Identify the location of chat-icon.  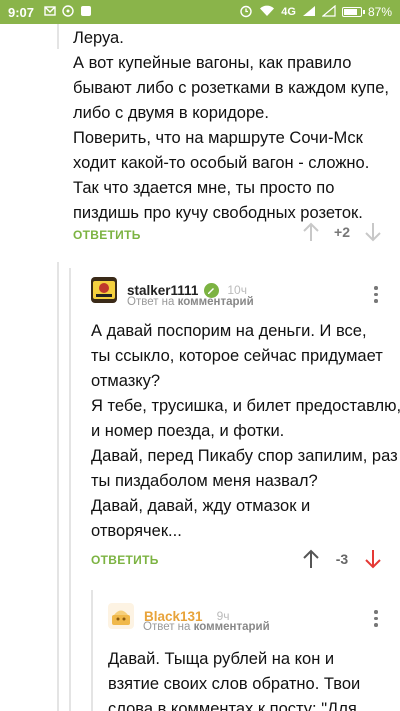
(68, 12).